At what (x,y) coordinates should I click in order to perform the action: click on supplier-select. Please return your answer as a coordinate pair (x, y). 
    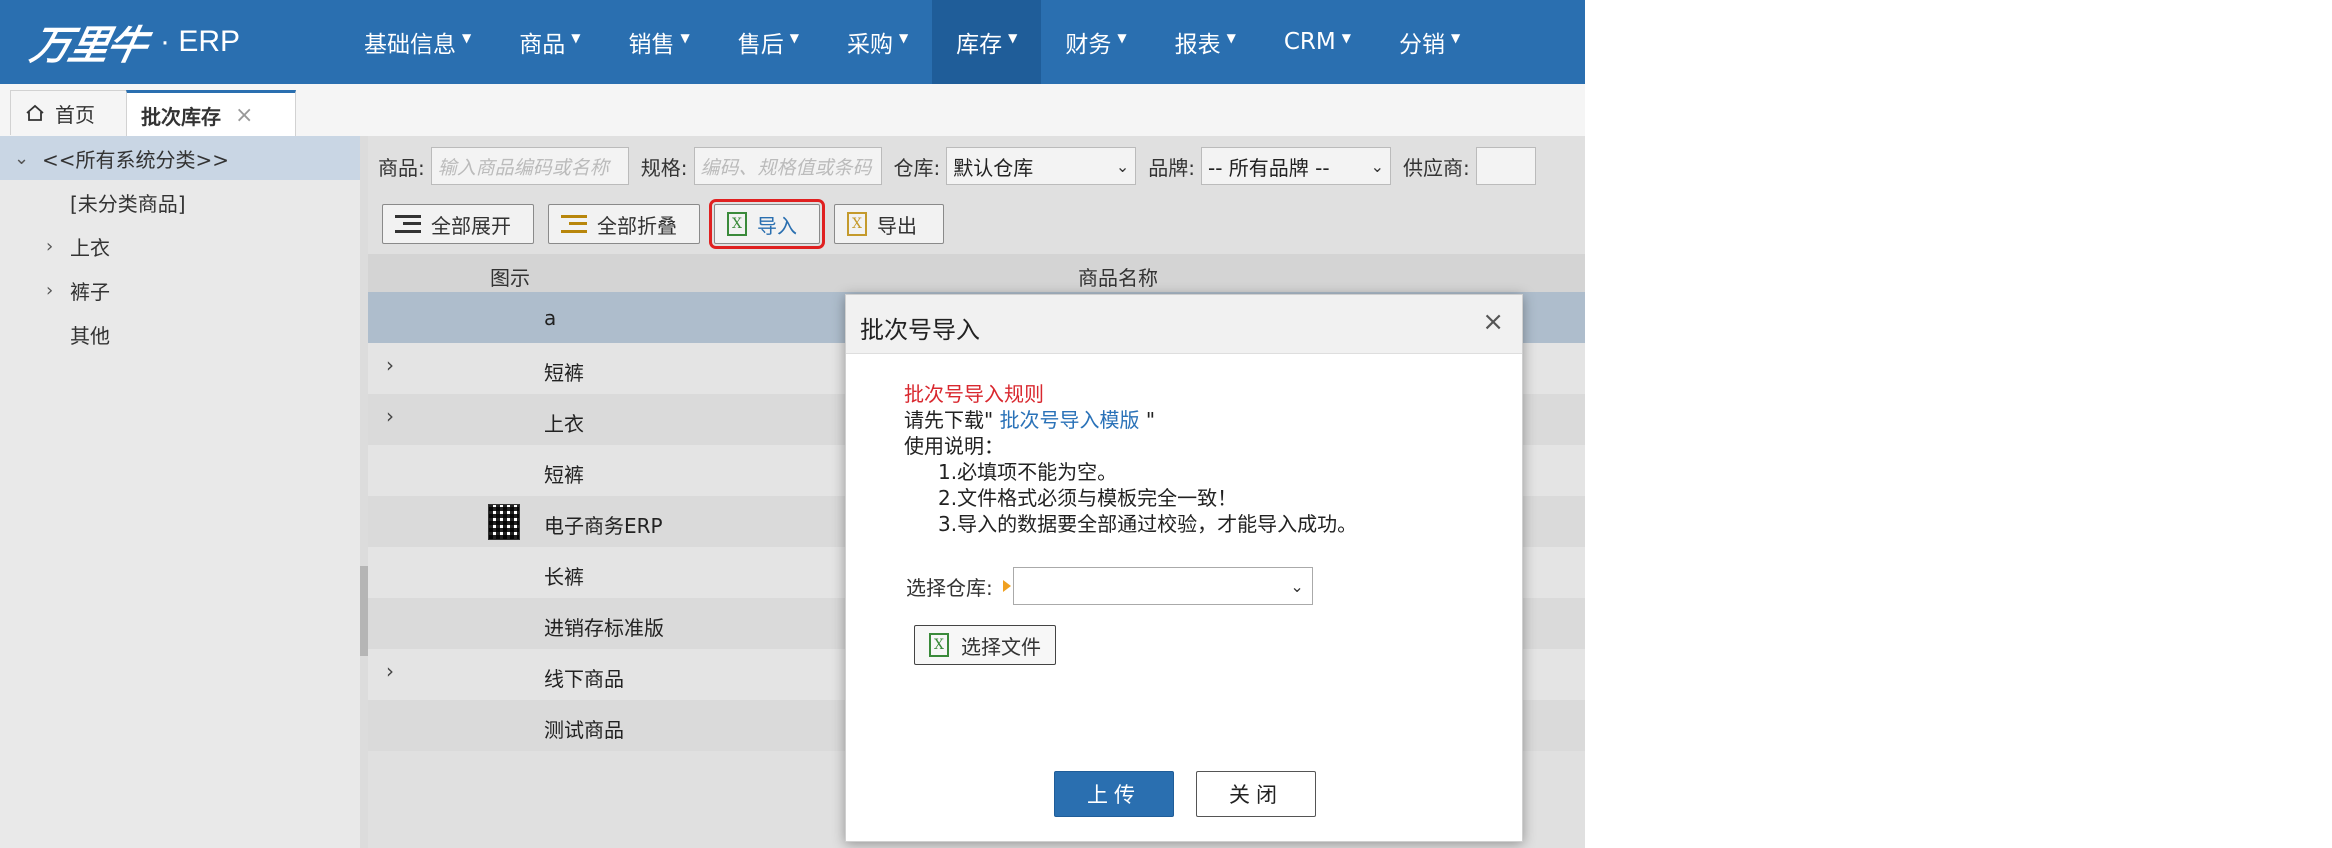
    Looking at the image, I should click on (1505, 166).